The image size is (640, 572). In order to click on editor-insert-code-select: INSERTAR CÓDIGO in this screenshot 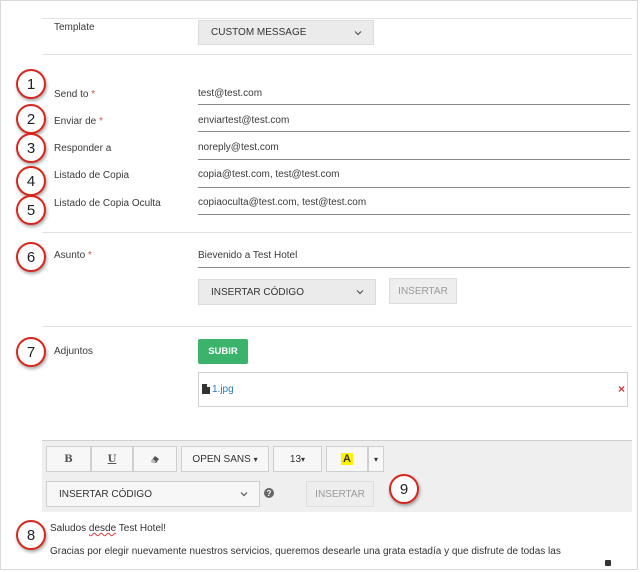, I will do `click(153, 494)`.